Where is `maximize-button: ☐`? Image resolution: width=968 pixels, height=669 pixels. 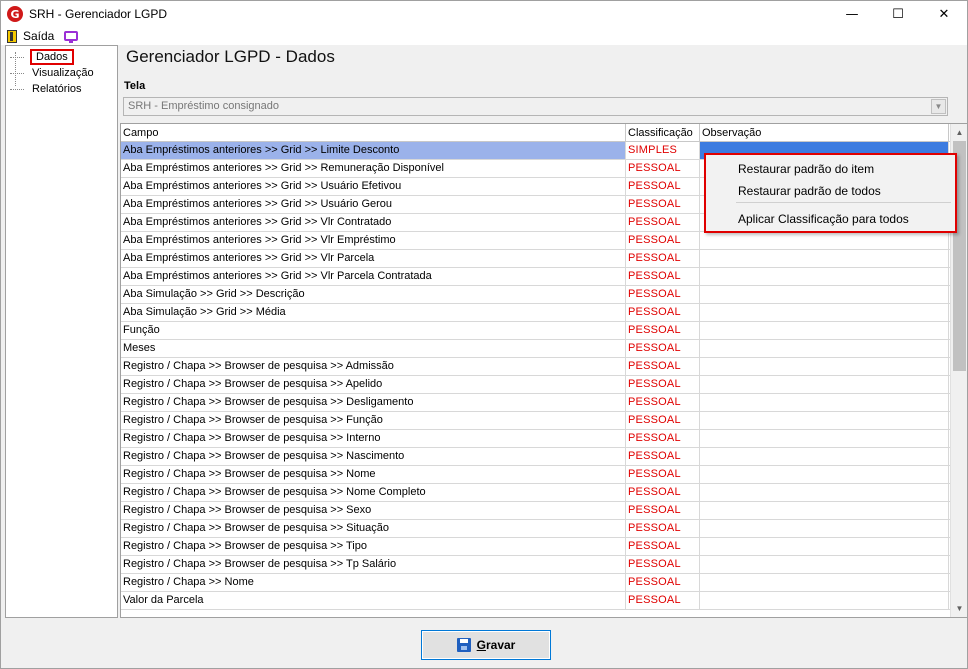
maximize-button: ☐ is located at coordinates (898, 14).